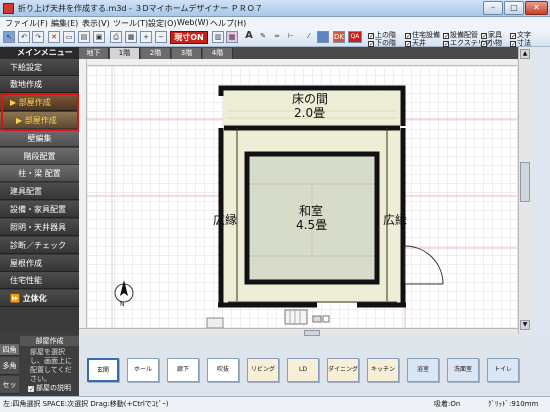 This screenshot has width=550, height=412. I want to click on part-living: リビング, so click(263, 370).